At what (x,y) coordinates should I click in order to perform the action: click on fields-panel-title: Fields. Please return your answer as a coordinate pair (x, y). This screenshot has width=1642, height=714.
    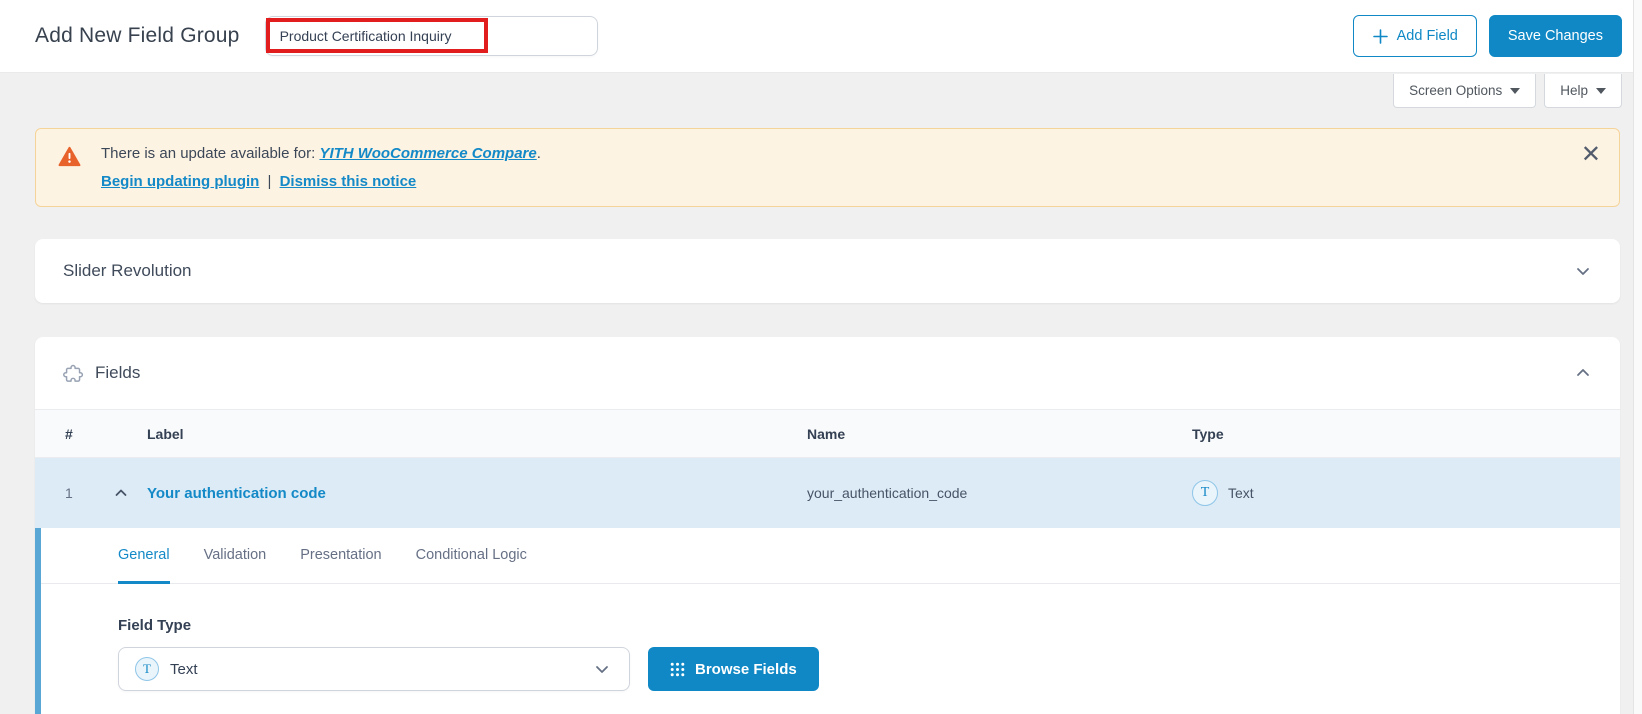
    Looking at the image, I should click on (118, 372).